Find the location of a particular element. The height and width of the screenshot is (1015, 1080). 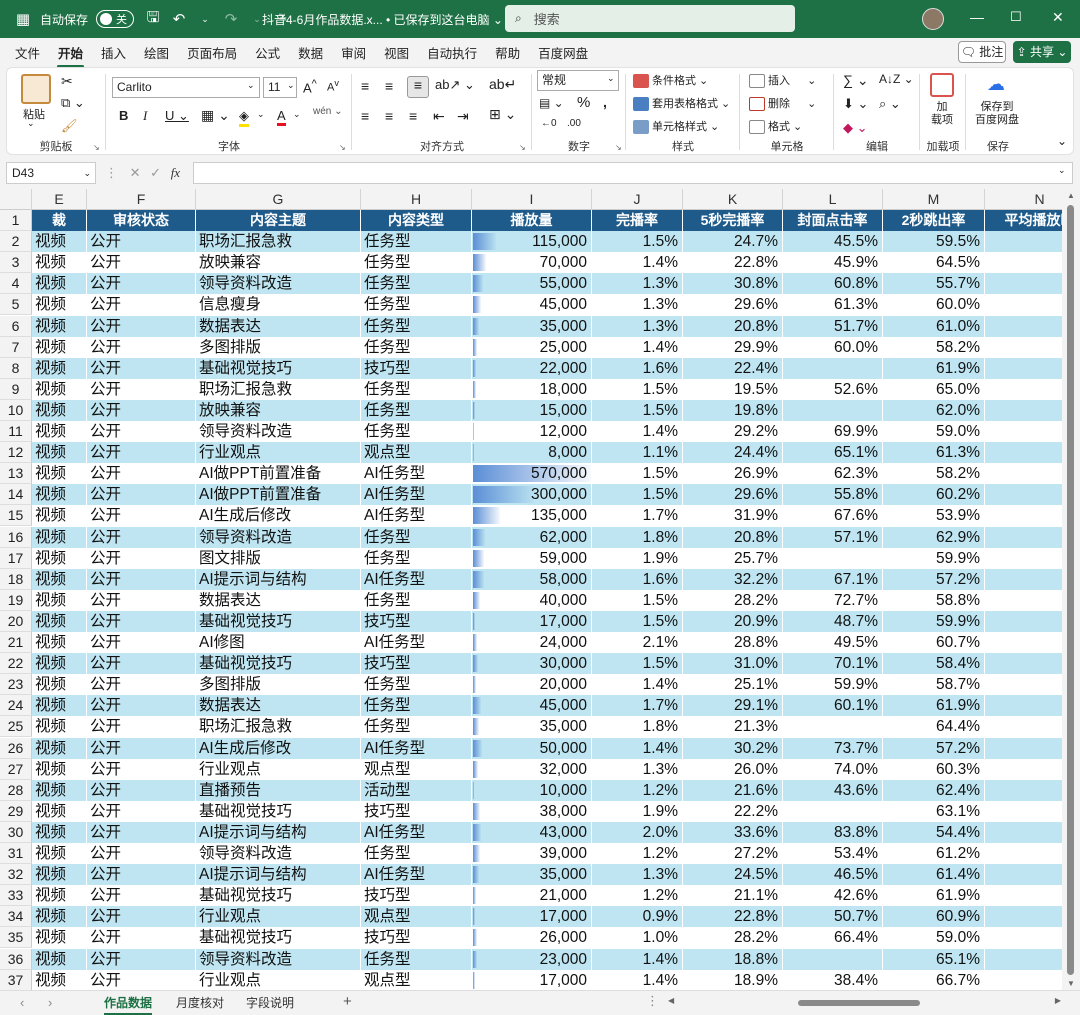

cancel-icon: ✕ is located at coordinates (135, 172).